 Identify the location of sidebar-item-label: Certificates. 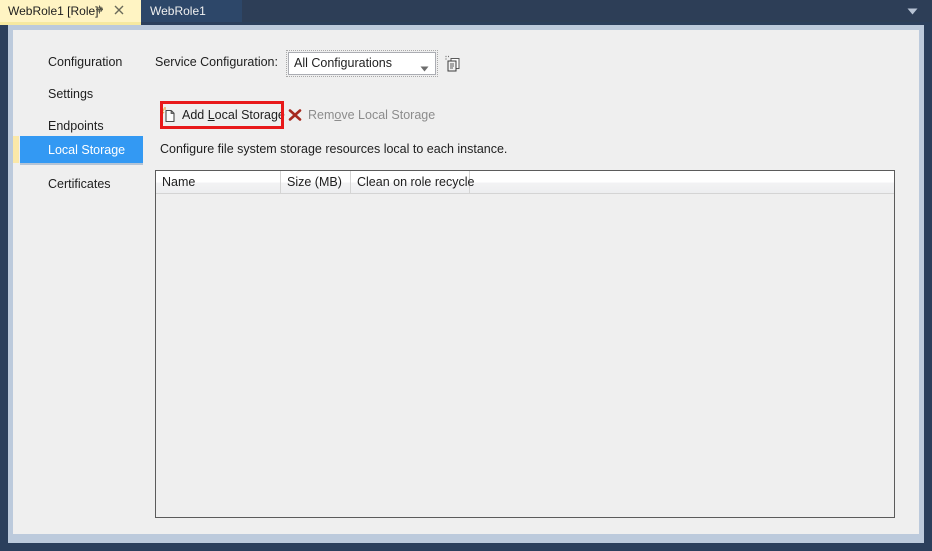
(79, 183).